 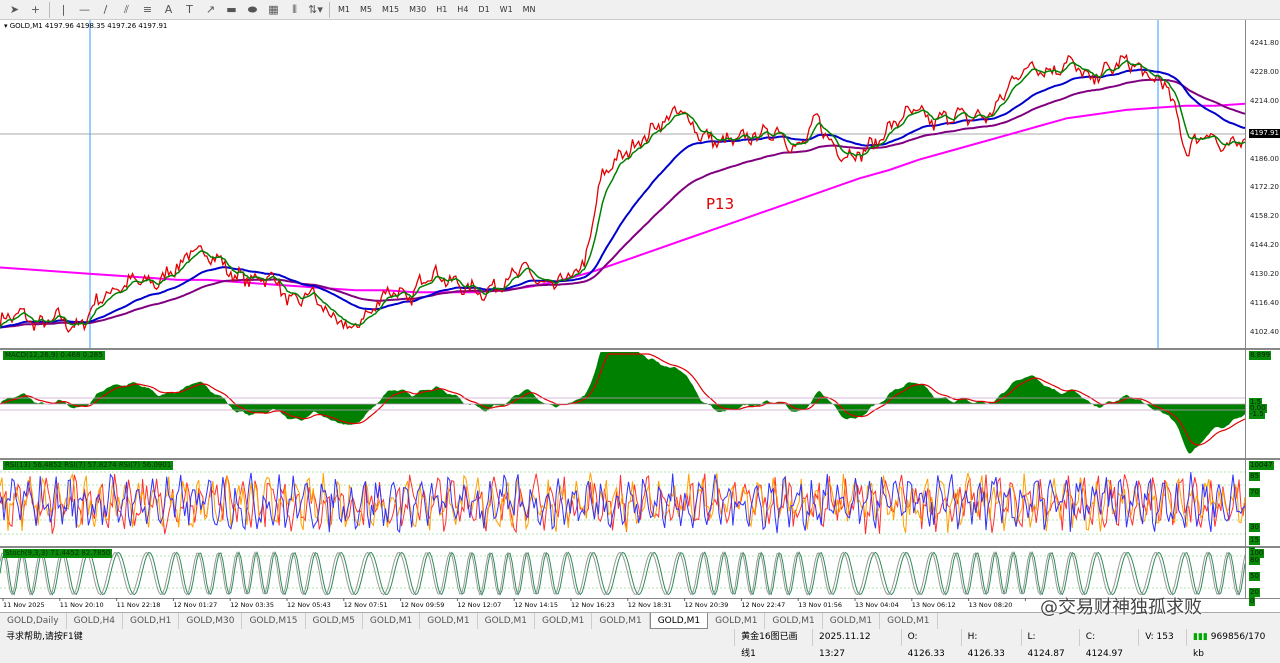 I want to click on time-axis-label: 12 Nov 20:39, so click(x=706, y=605).